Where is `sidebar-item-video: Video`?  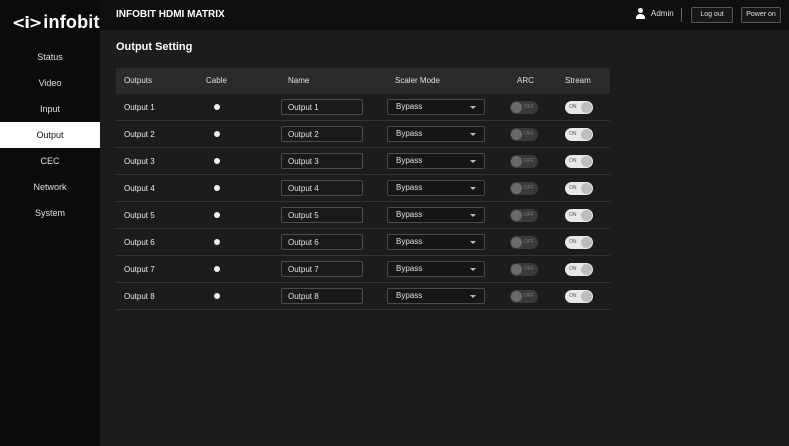 sidebar-item-video: Video is located at coordinates (50, 83).